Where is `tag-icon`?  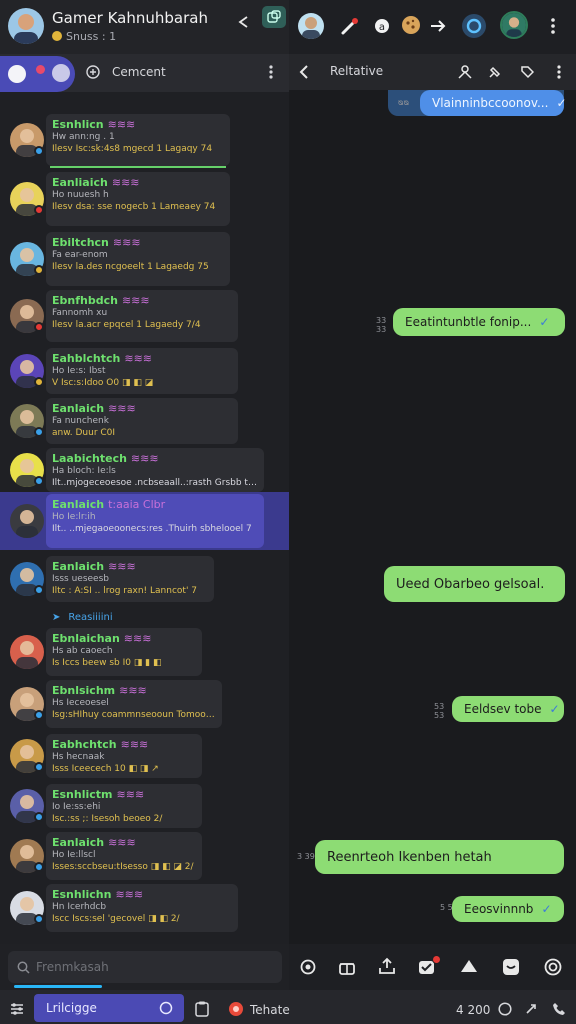
tag-icon is located at coordinates (527, 72).